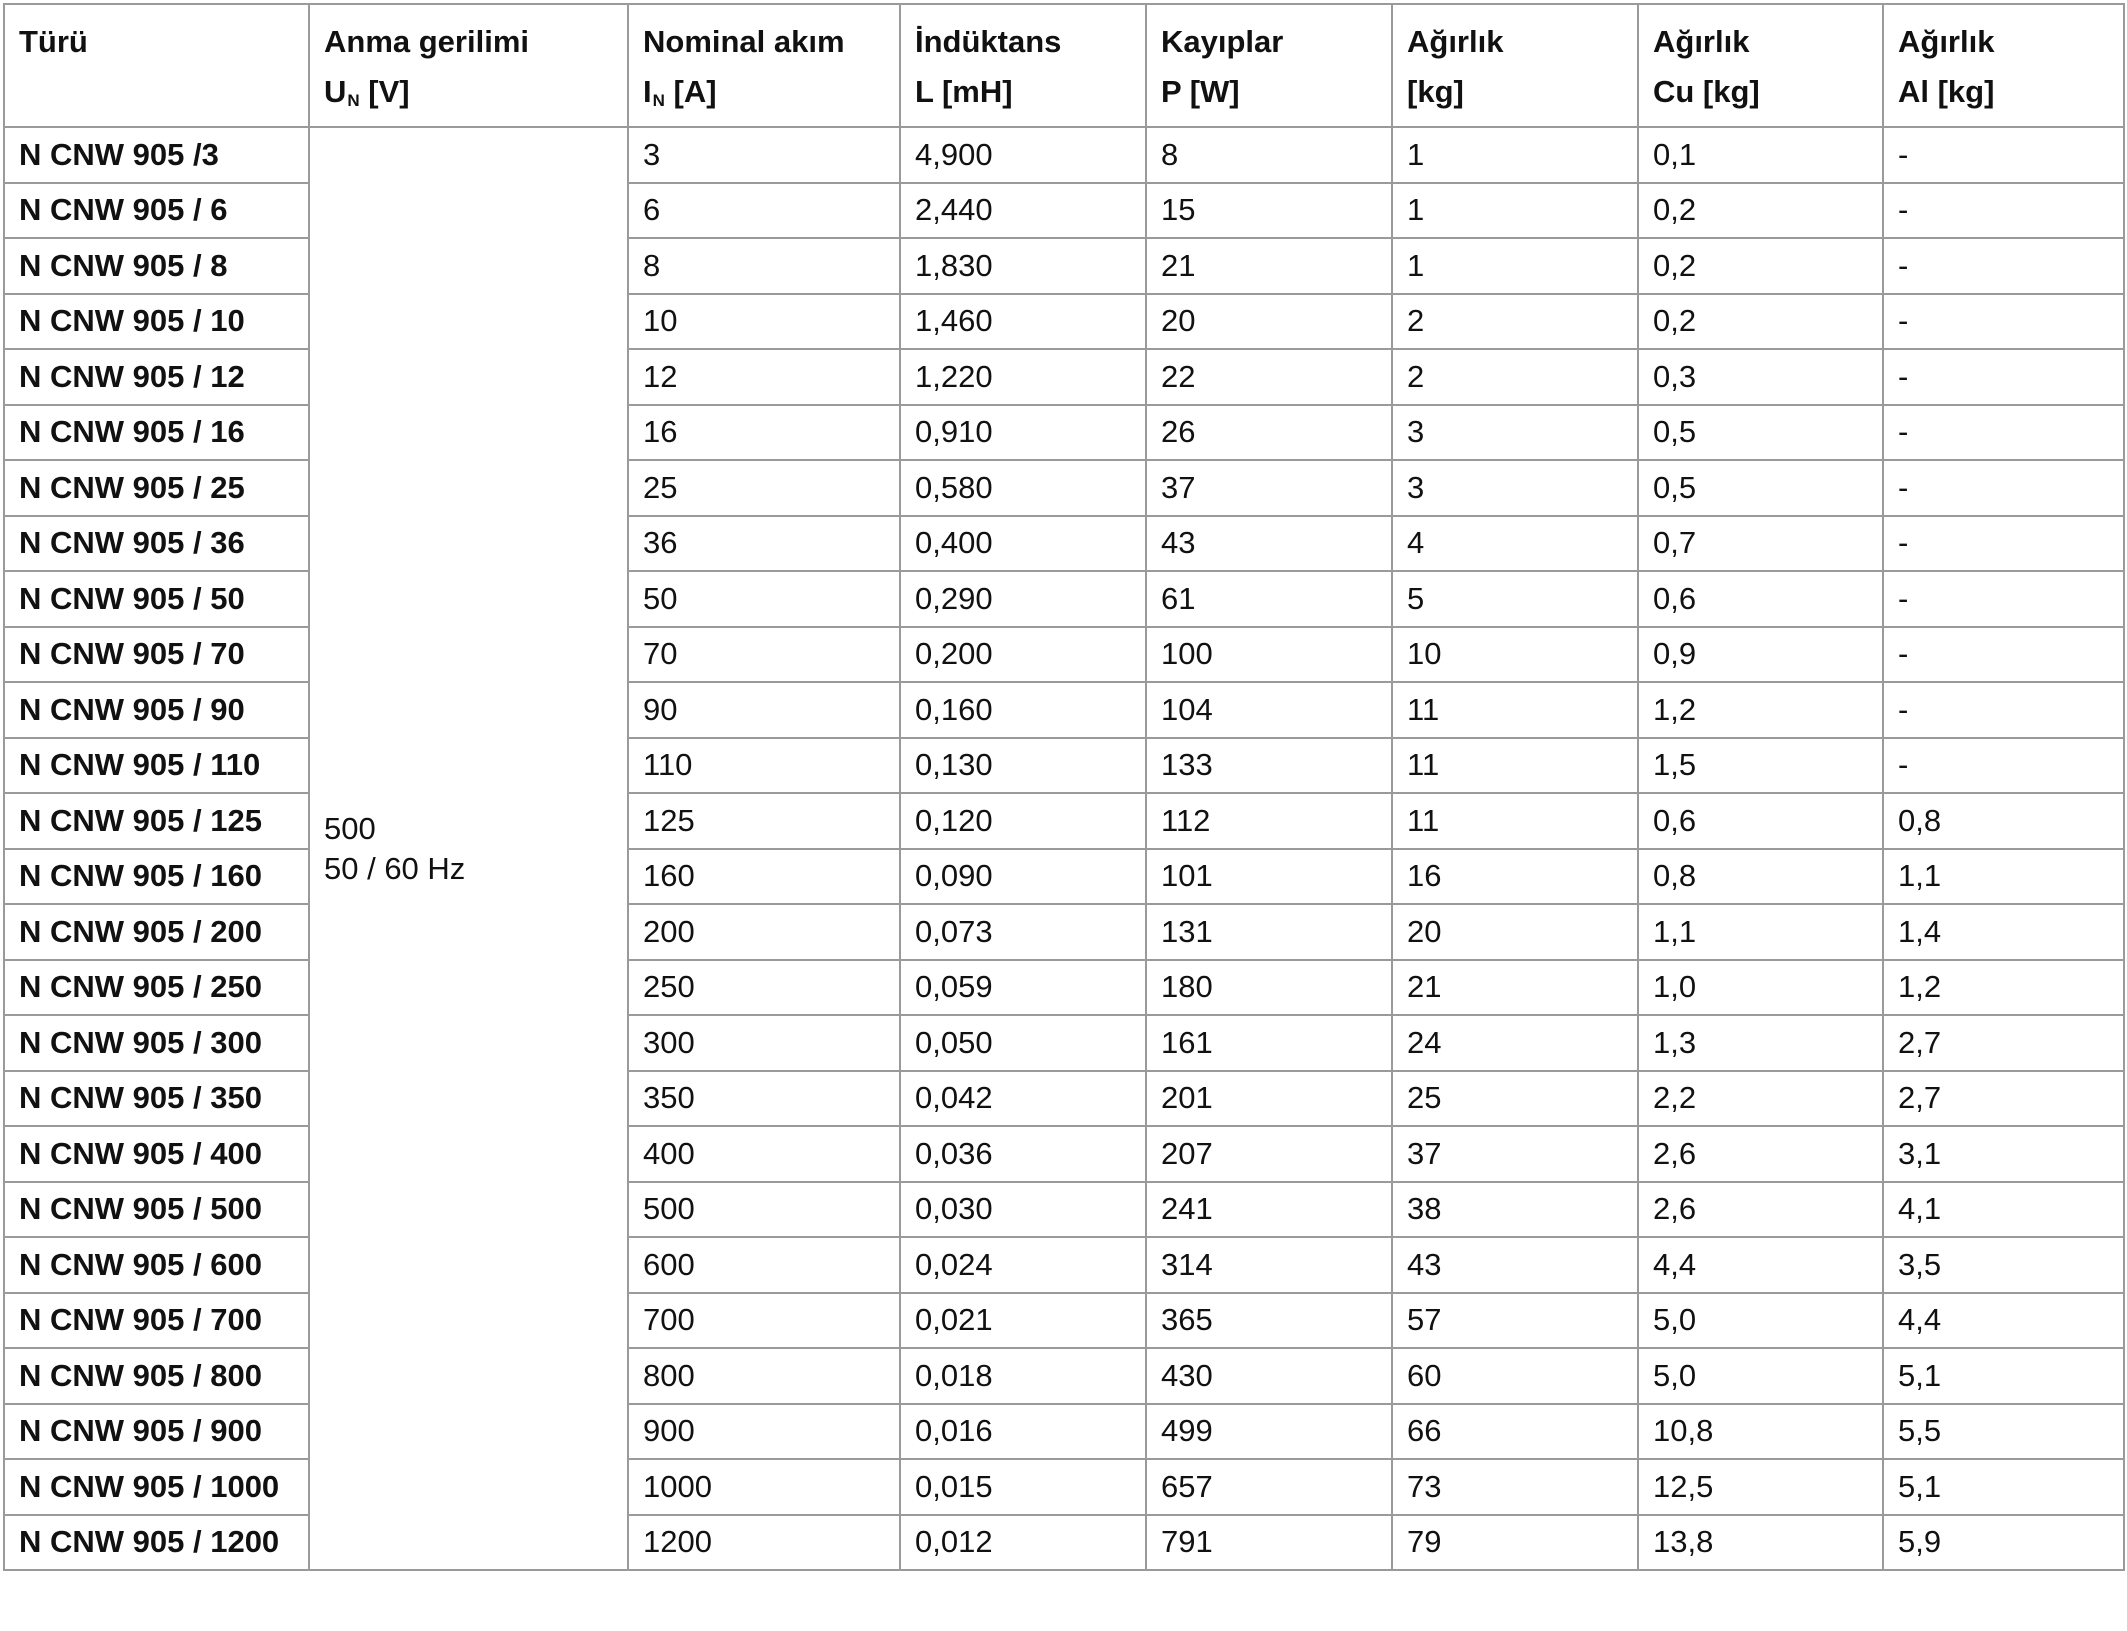 The image size is (2127, 1631). Describe the element at coordinates (1515, 377) in the screenshot. I see `cell-weight: 2` at that location.